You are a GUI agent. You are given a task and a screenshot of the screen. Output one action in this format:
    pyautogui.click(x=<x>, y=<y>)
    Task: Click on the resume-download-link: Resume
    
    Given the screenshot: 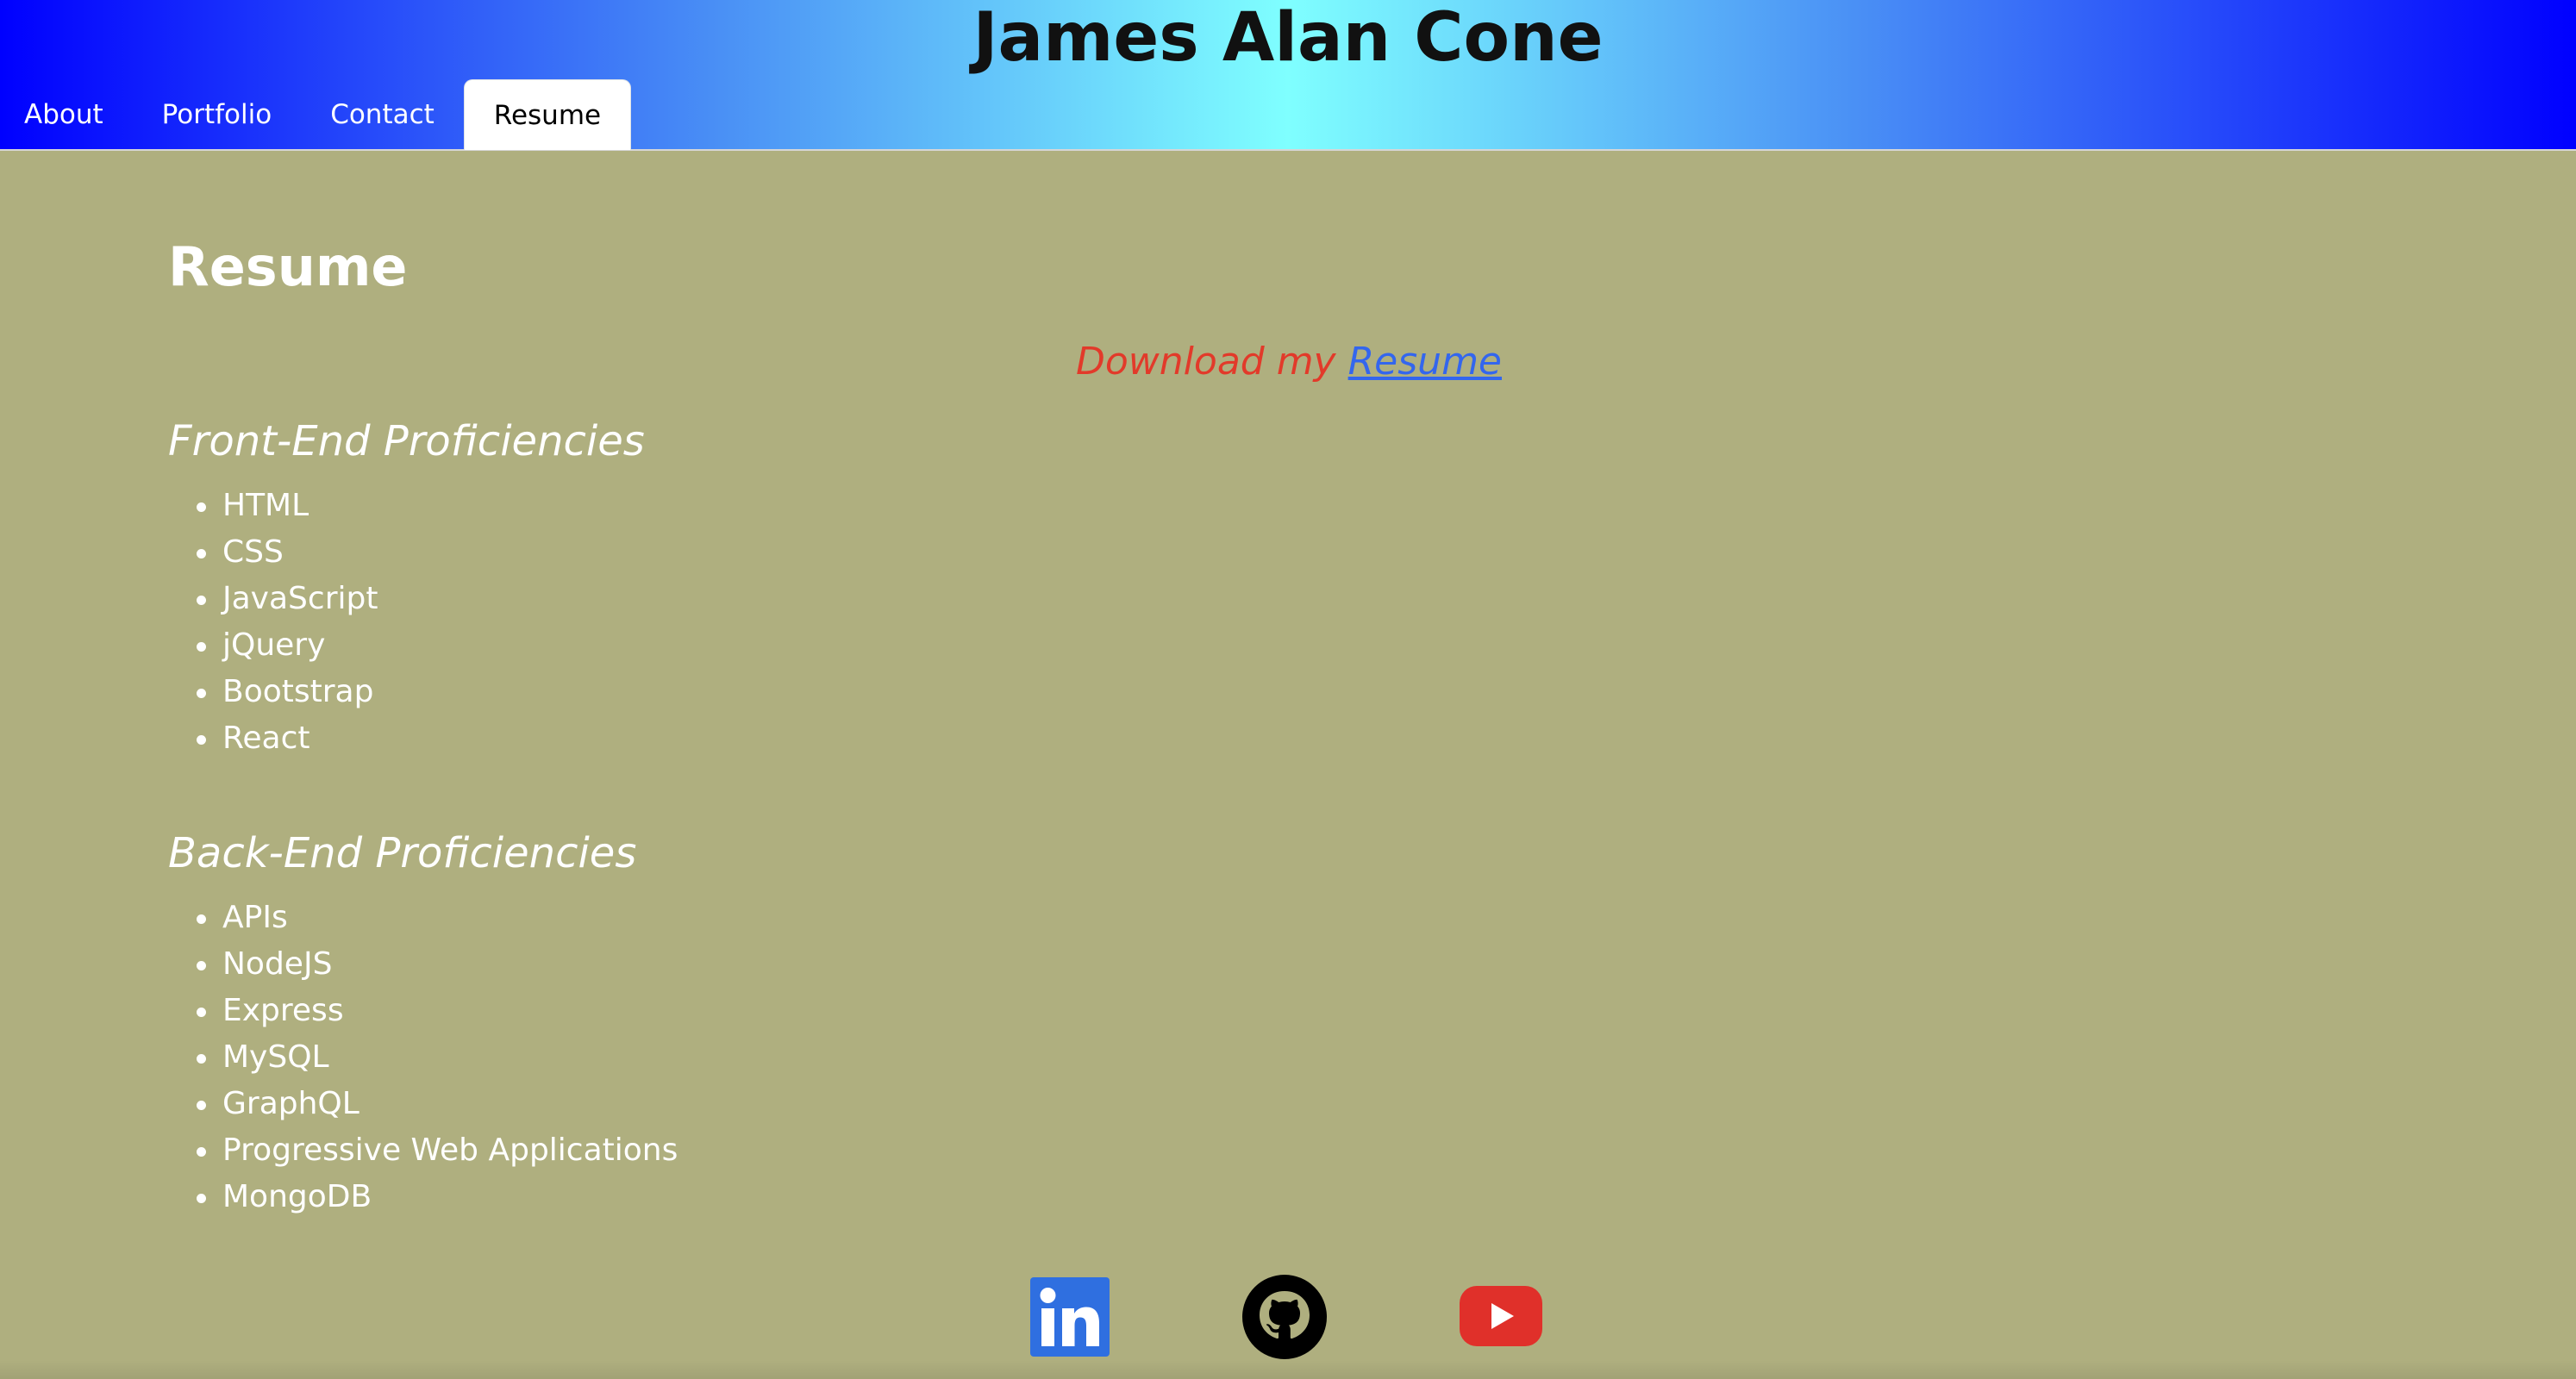 What is the action you would take?
    pyautogui.click(x=1425, y=362)
    